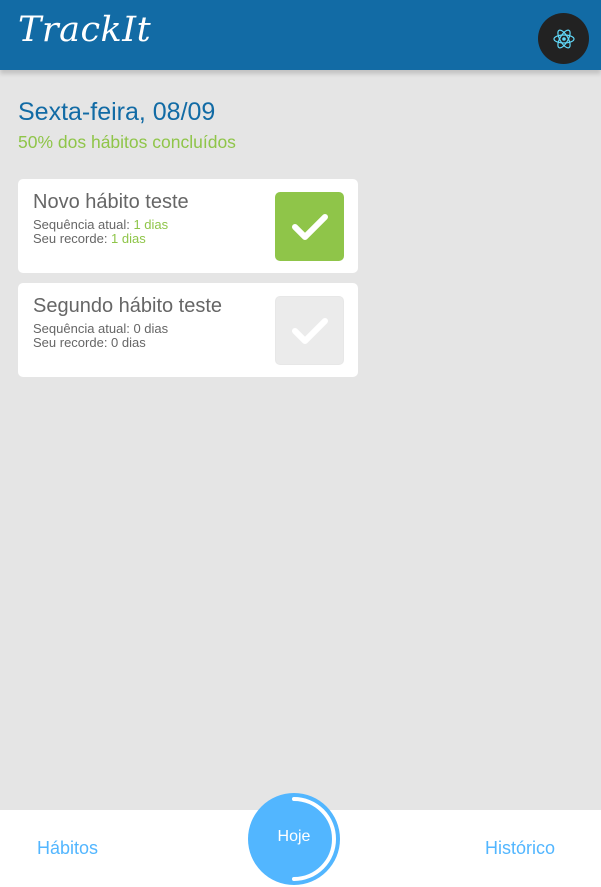 The width and height of the screenshot is (601, 887). Describe the element at coordinates (128, 342) in the screenshot. I see `record-streak-value: 0 dias` at that location.